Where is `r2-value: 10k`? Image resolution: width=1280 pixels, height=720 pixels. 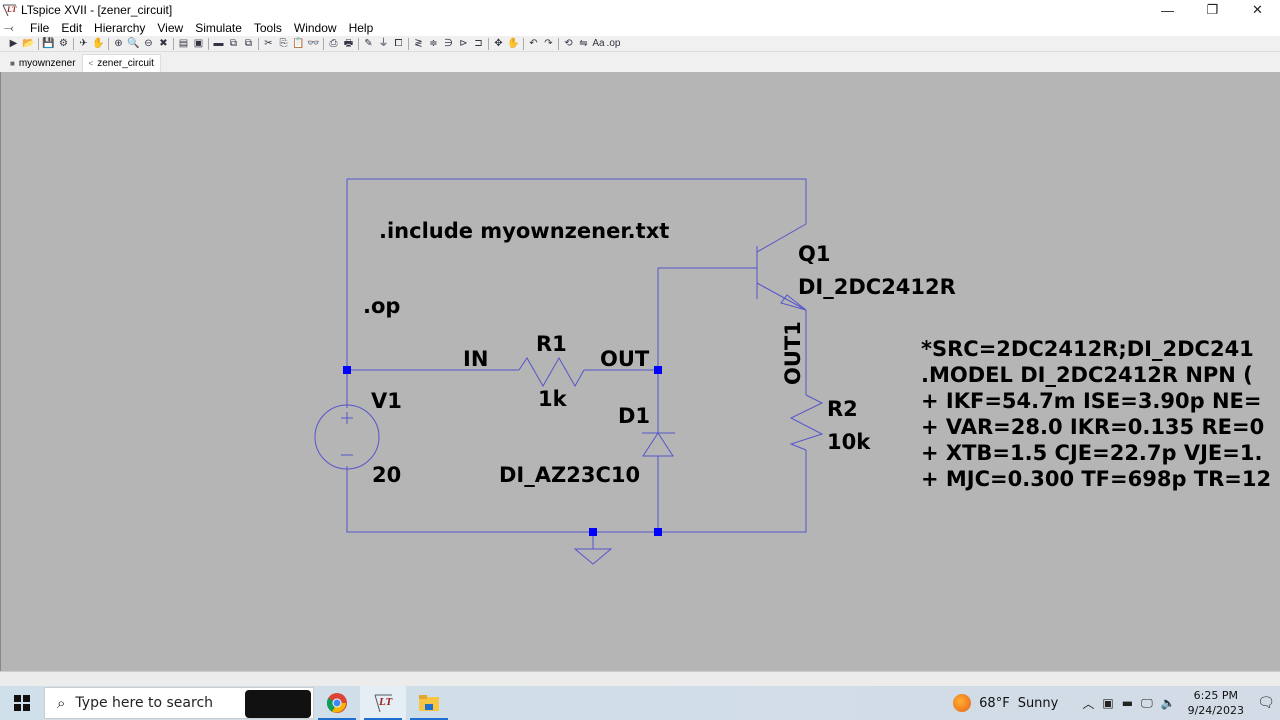
r2-value: 10k is located at coordinates (849, 442).